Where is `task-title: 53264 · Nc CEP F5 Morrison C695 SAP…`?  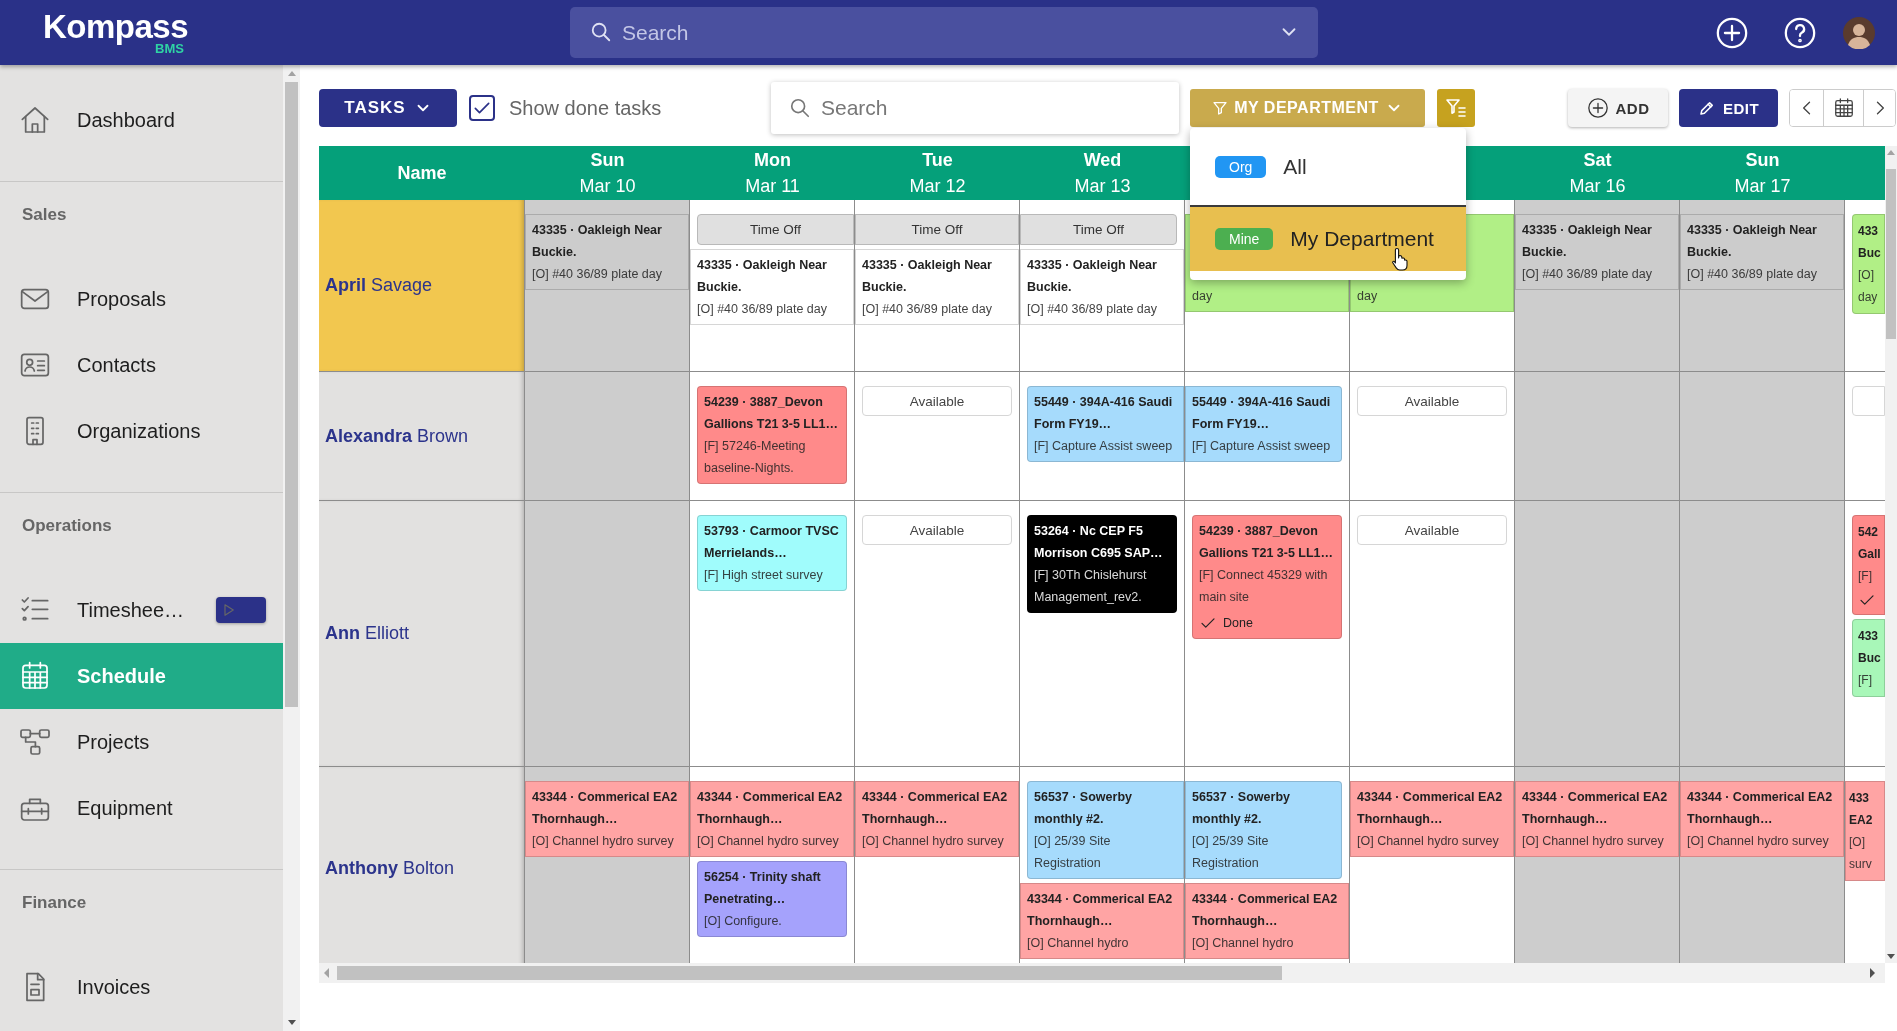 task-title: 53264 · Nc CEP F5 Morrison C695 SAP… is located at coordinates (1099, 542).